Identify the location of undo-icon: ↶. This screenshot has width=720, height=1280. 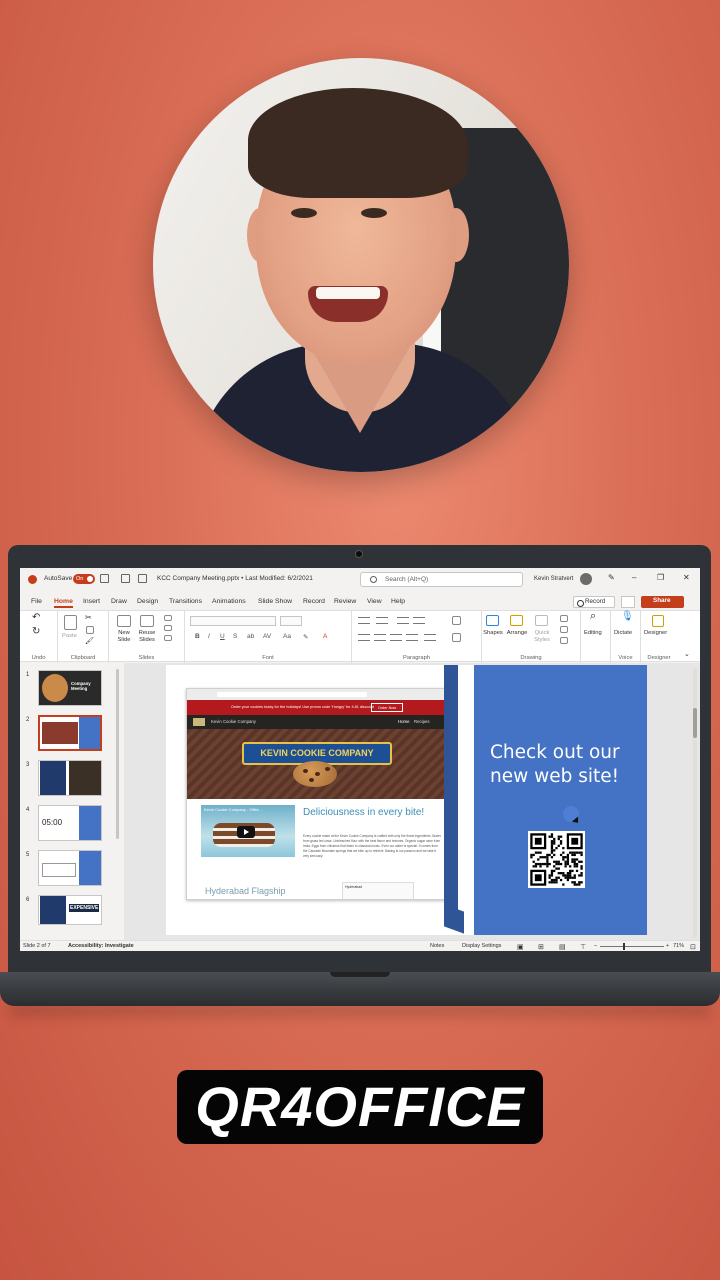
(36, 618).